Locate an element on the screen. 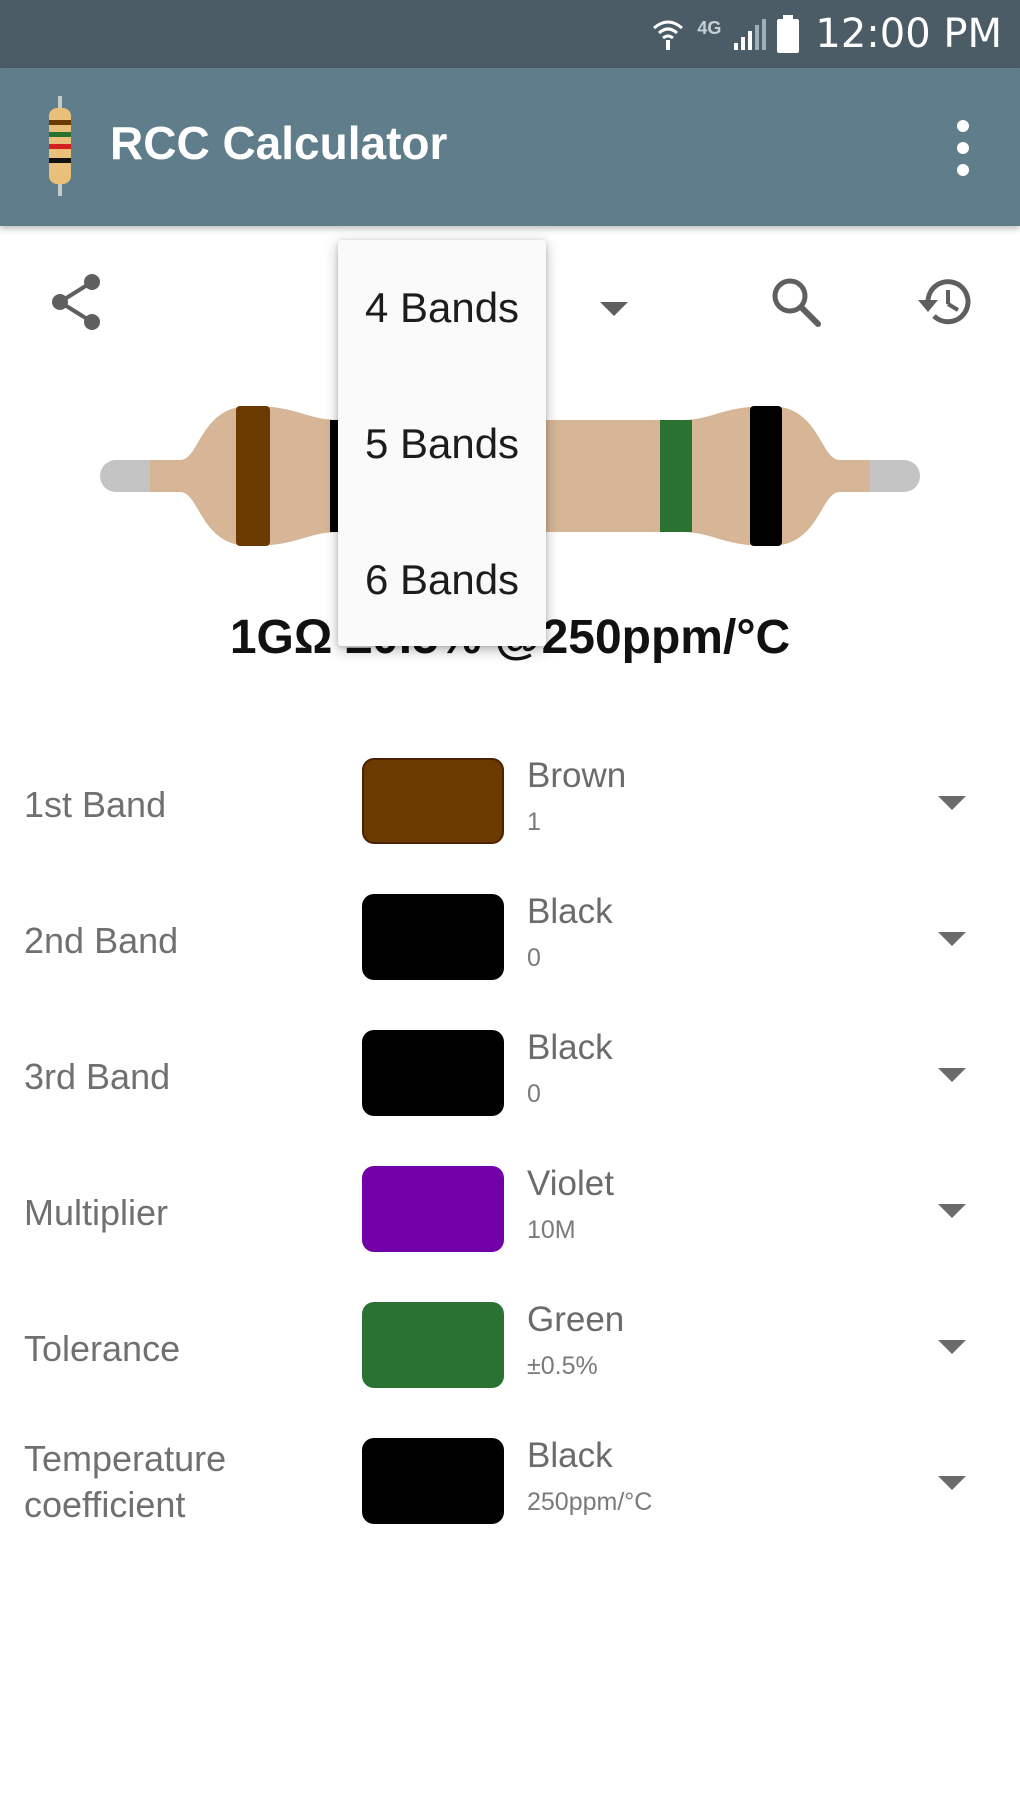 The width and height of the screenshot is (1020, 1813). search-icon is located at coordinates (796, 302).